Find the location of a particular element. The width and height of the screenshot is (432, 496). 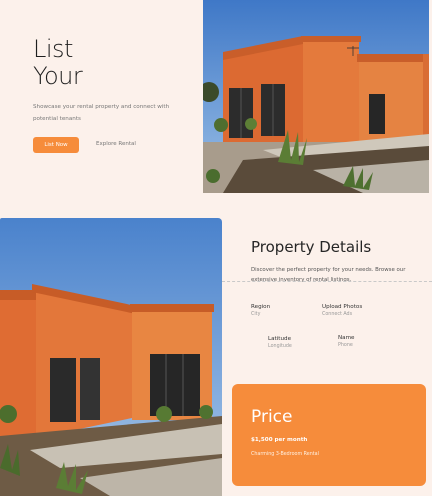

region-field: Region City is located at coordinates (260, 310).